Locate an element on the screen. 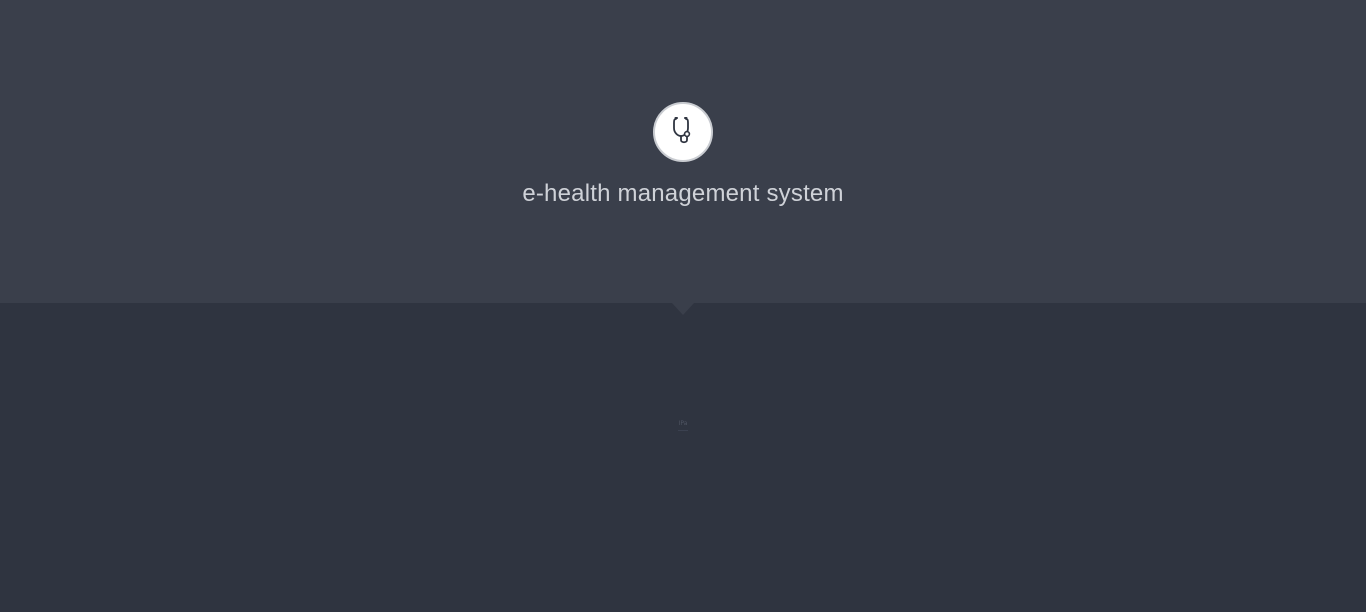  loading-indicator: IPa is located at coordinates (683, 429).